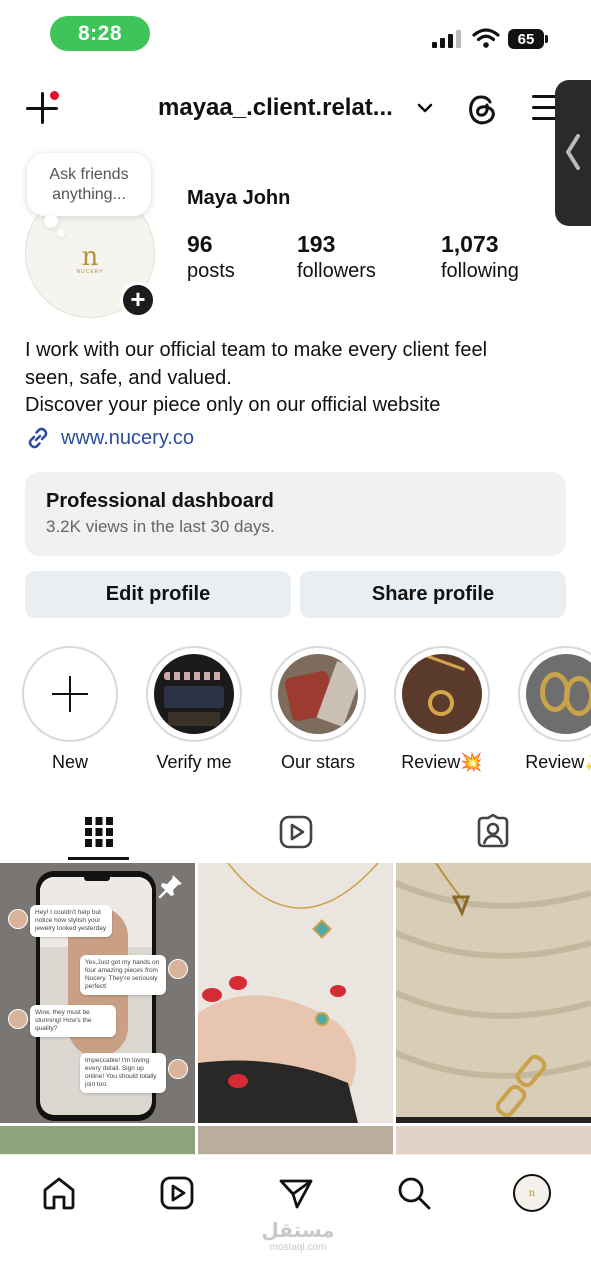 This screenshot has width=591, height=1280. What do you see at coordinates (317, 762) in the screenshot?
I see `highlight-label: Our stars` at bounding box center [317, 762].